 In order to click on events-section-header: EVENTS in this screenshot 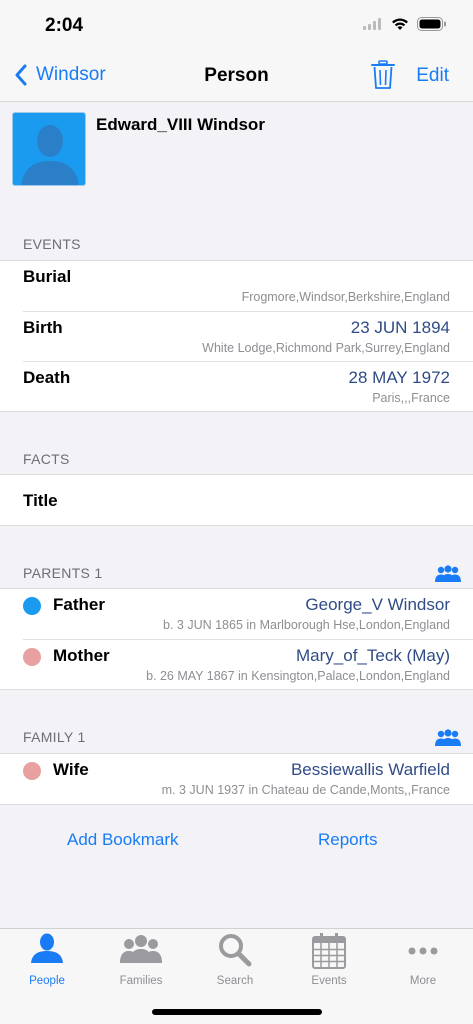, I will do `click(52, 244)`.